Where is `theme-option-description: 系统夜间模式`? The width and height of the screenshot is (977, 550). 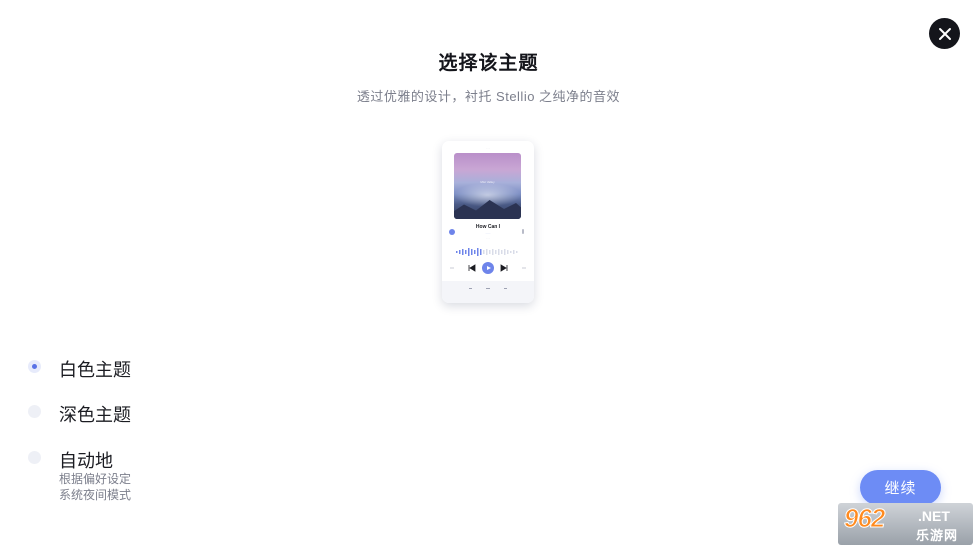
theme-option-description: 系统夜间模式 is located at coordinates (95, 495).